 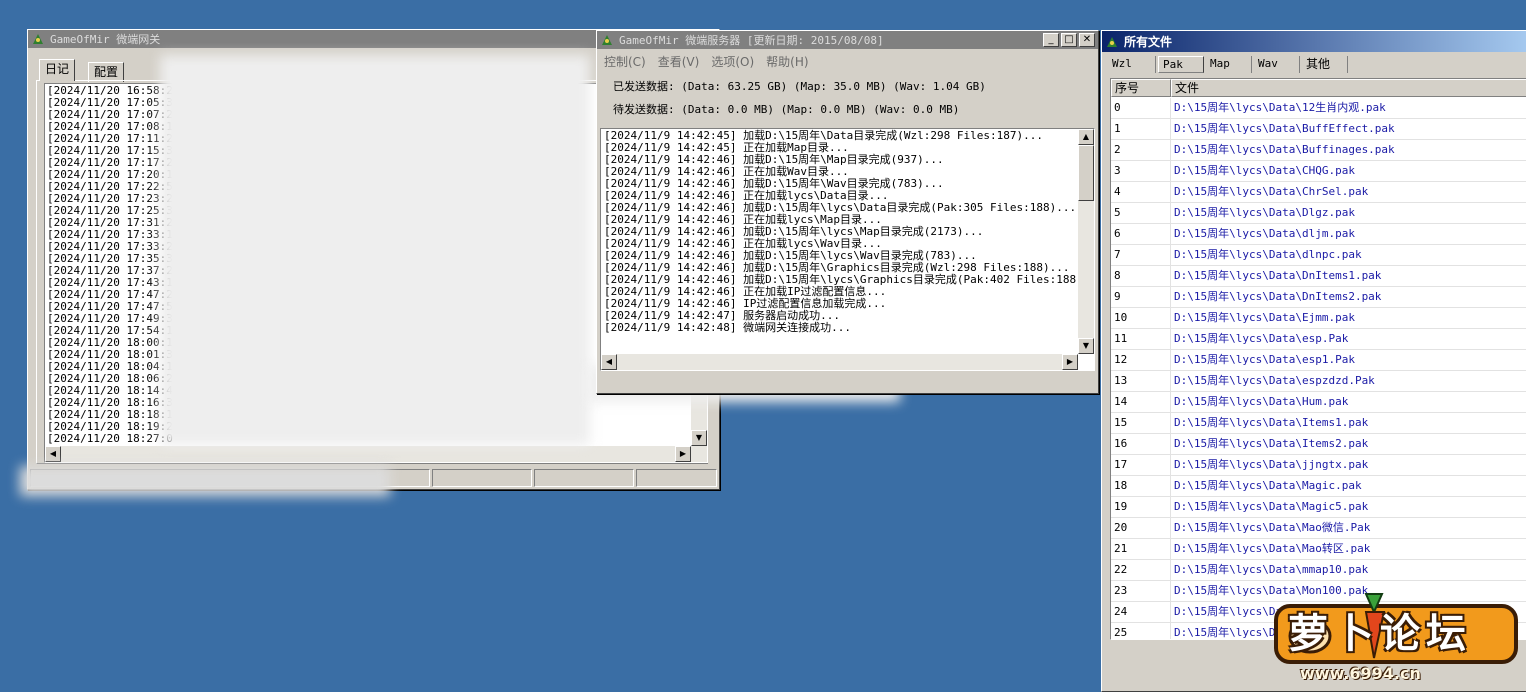 What do you see at coordinates (1271, 506) in the screenshot?
I see `file-path-cell: D:\15周年\lycs\Data\Magic5.pak` at bounding box center [1271, 506].